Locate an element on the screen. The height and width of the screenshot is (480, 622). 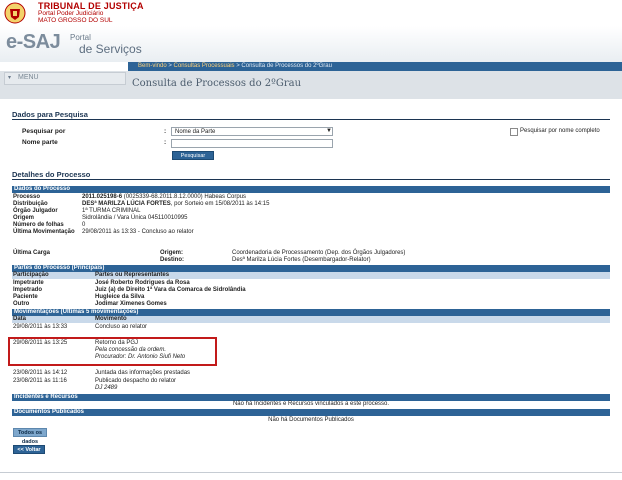
partes-section-header: Partes do Processo (Principais) is located at coordinates (311, 268).